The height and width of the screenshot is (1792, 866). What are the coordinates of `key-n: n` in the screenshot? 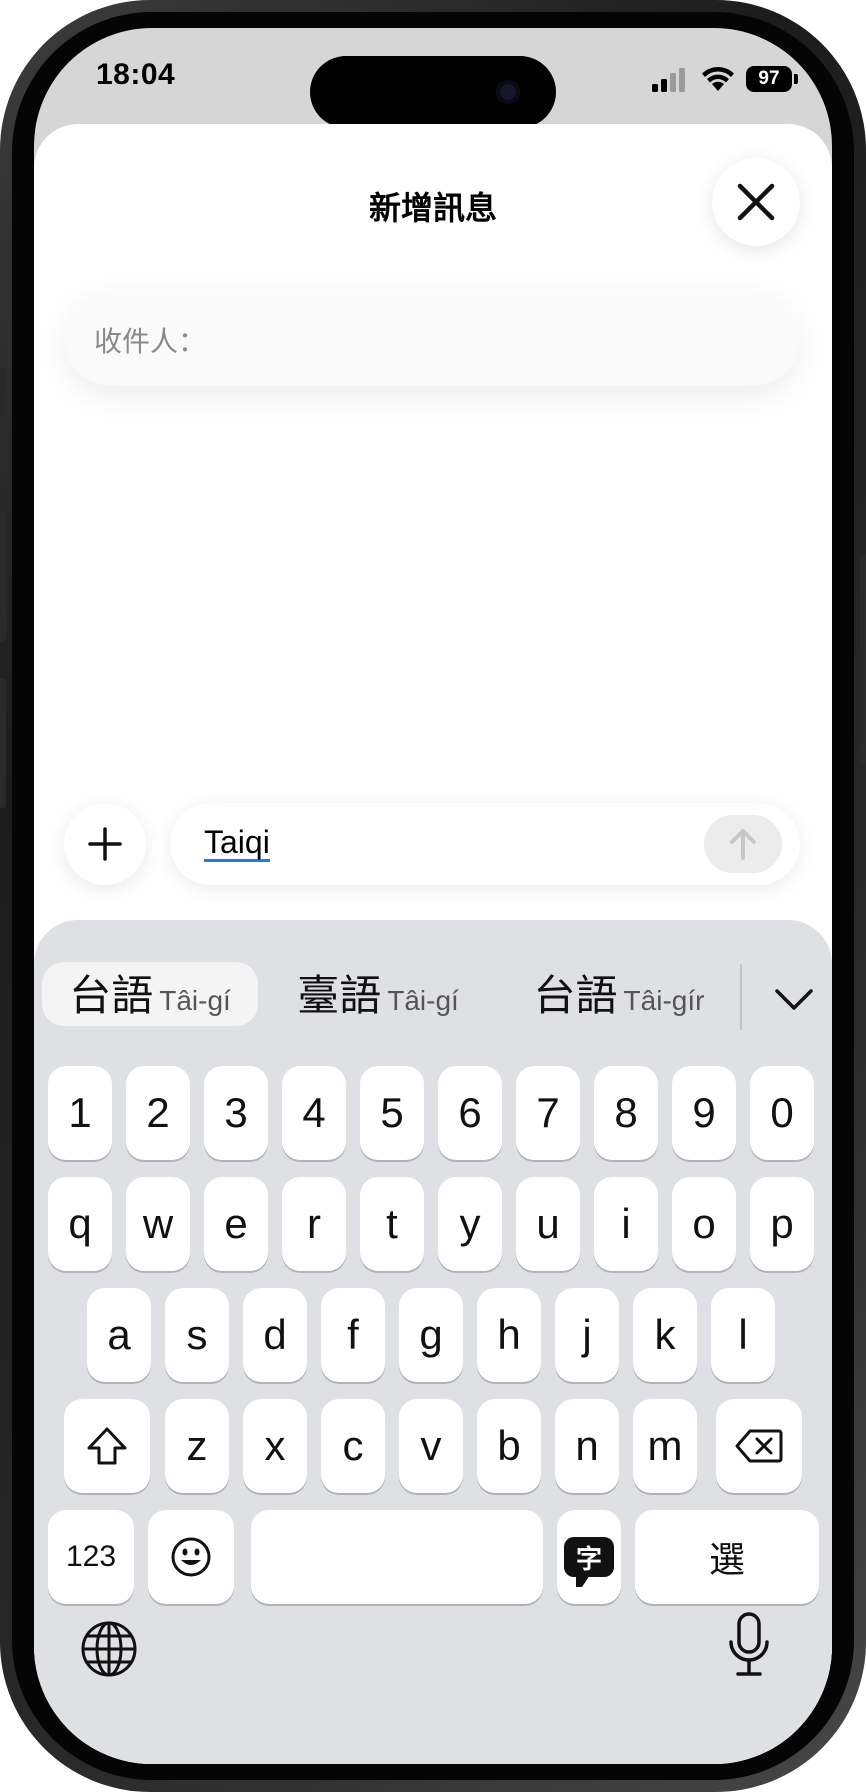 It's located at (587, 1446).